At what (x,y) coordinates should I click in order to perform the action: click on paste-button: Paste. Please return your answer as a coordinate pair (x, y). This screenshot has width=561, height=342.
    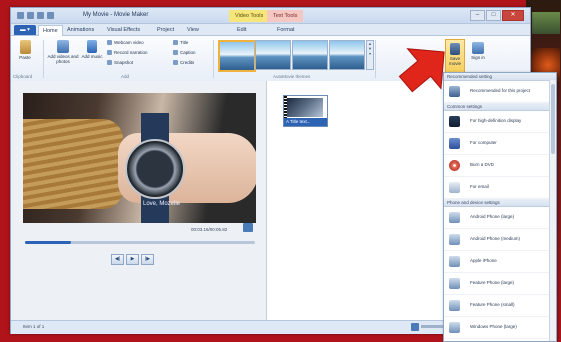
    Looking at the image, I should click on (25, 50).